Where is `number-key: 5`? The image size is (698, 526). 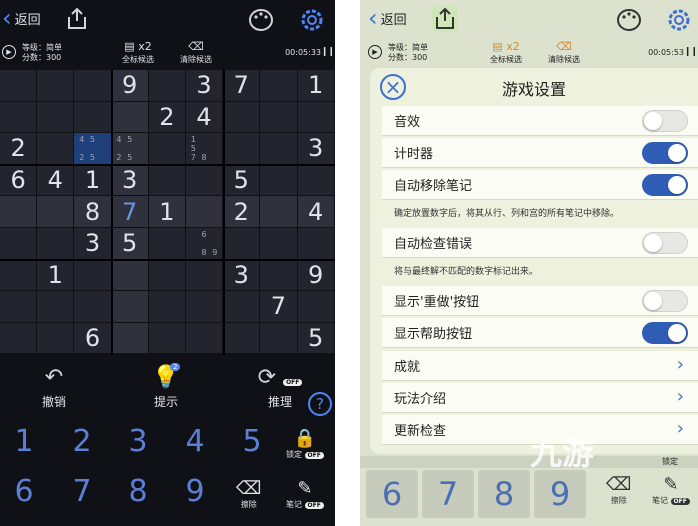 number-key: 5 is located at coordinates (252, 441).